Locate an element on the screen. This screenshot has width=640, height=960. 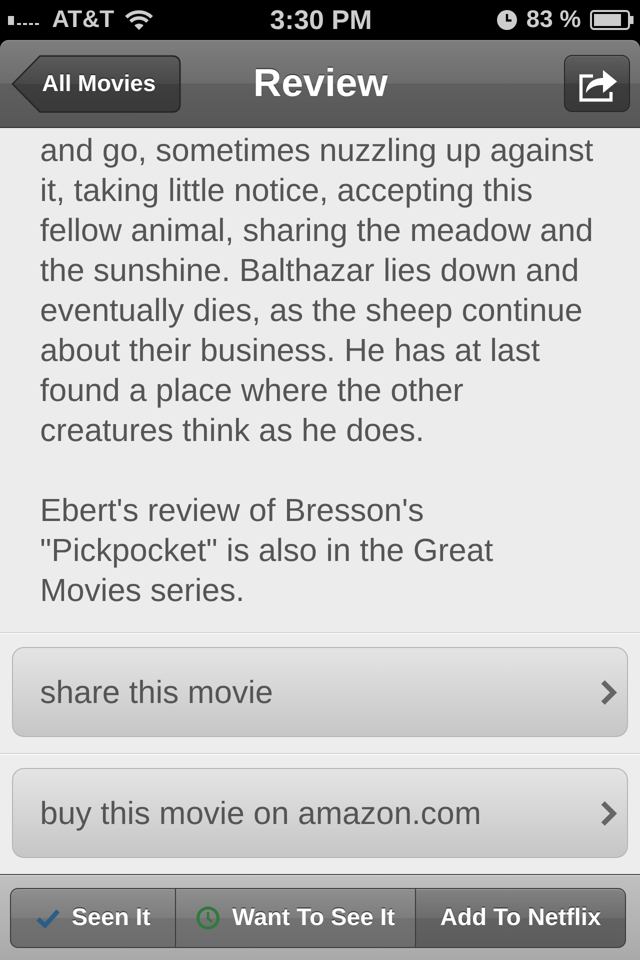
link-row-button: share this movie is located at coordinates (320, 692).